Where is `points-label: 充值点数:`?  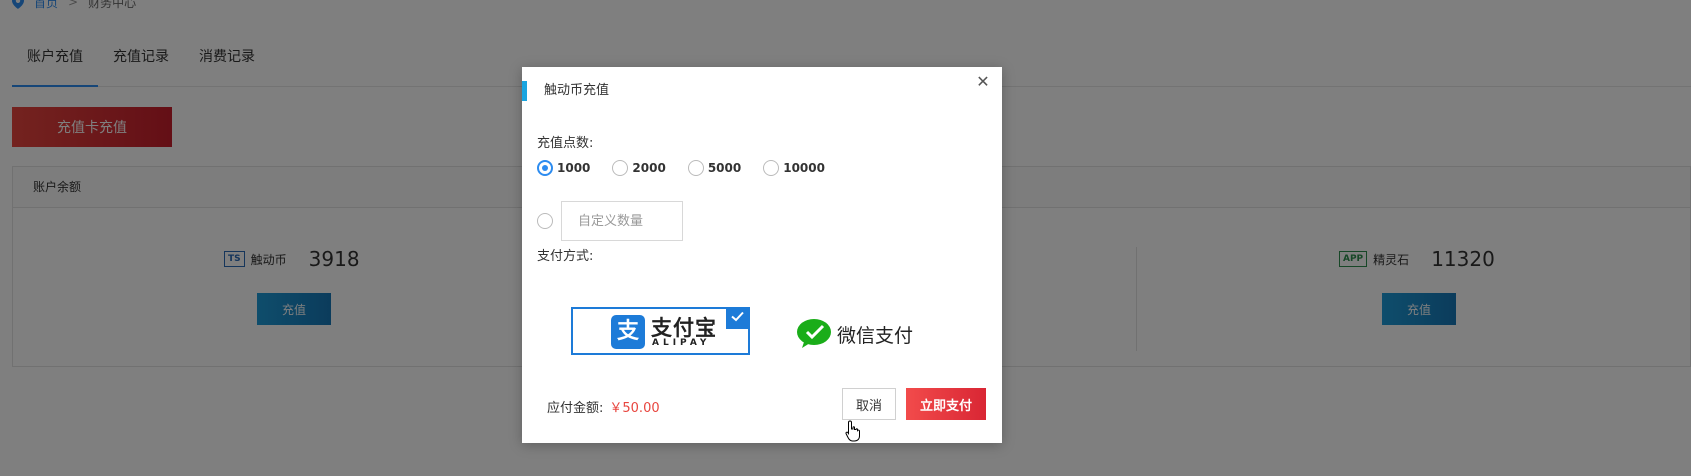
points-label: 充值点数: is located at coordinates (565, 143).